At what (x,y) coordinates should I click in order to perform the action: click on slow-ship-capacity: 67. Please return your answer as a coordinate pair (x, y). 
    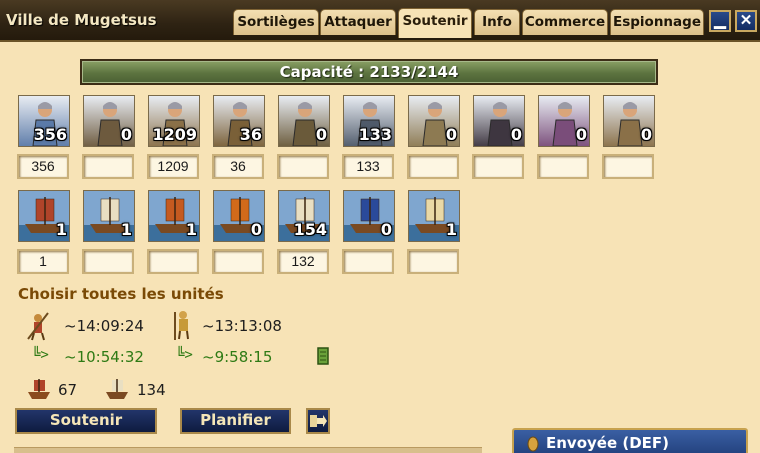
    Looking at the image, I should click on (68, 390).